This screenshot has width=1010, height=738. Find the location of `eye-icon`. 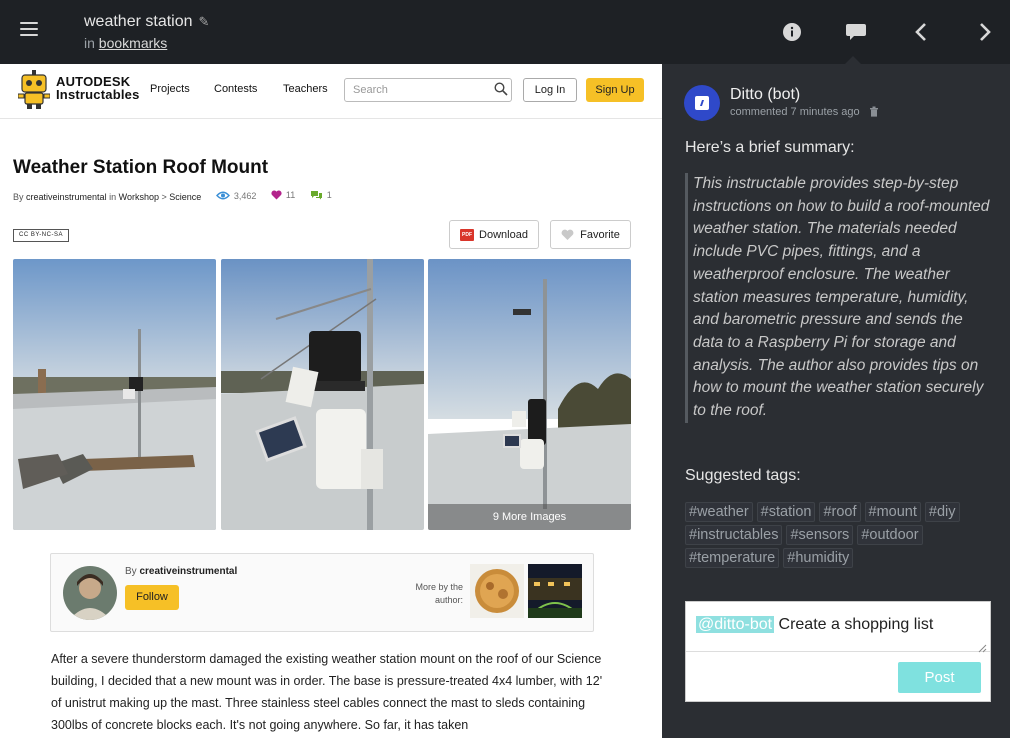

eye-icon is located at coordinates (222, 195).